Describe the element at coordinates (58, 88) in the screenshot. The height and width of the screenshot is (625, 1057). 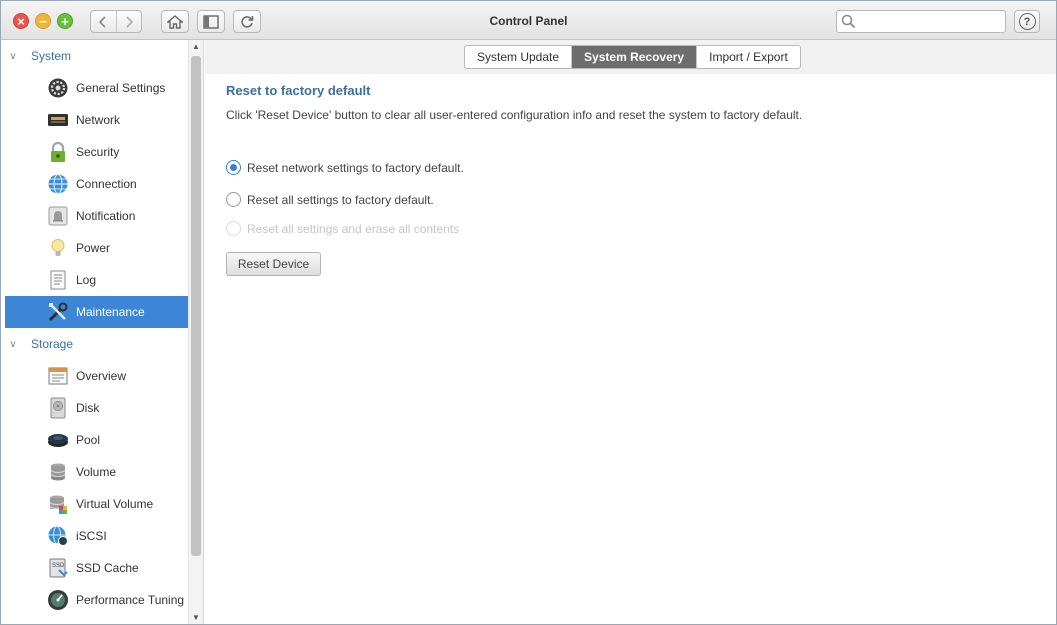
I see `gear-icon` at that location.